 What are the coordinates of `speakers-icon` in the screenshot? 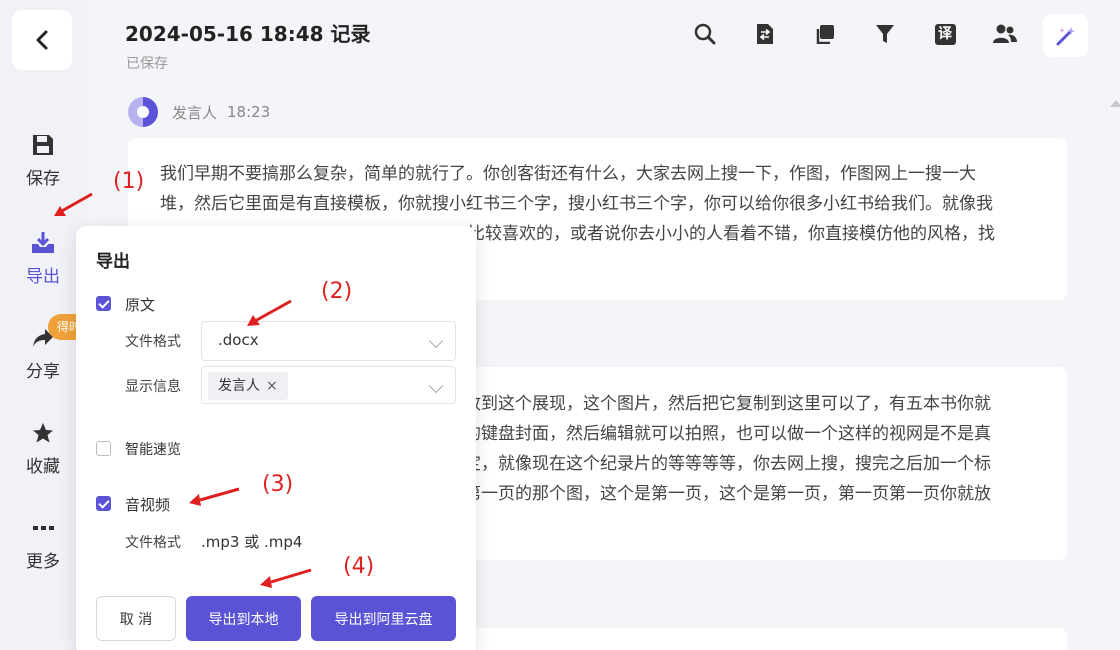 It's located at (1005, 33).